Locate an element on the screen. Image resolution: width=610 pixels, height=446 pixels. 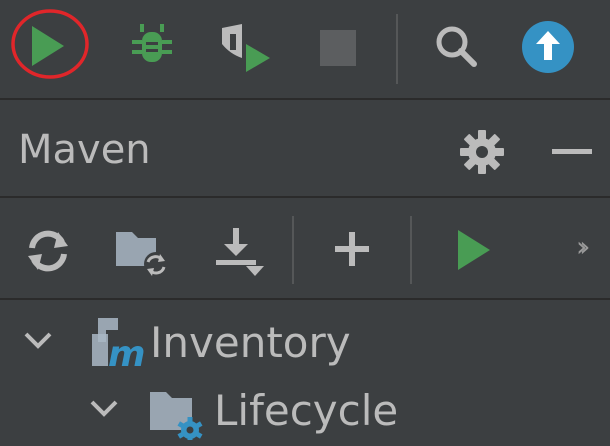
download-button is located at coordinates (236, 250).